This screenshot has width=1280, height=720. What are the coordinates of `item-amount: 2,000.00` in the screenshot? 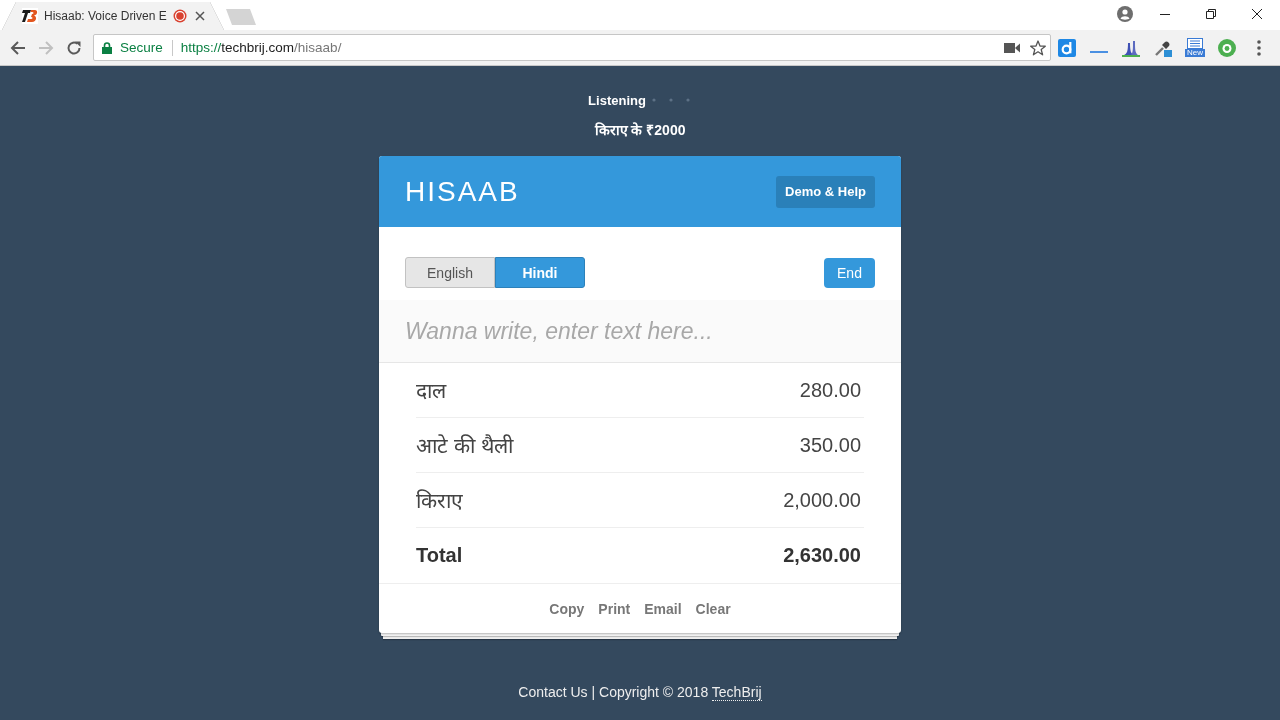 It's located at (822, 500).